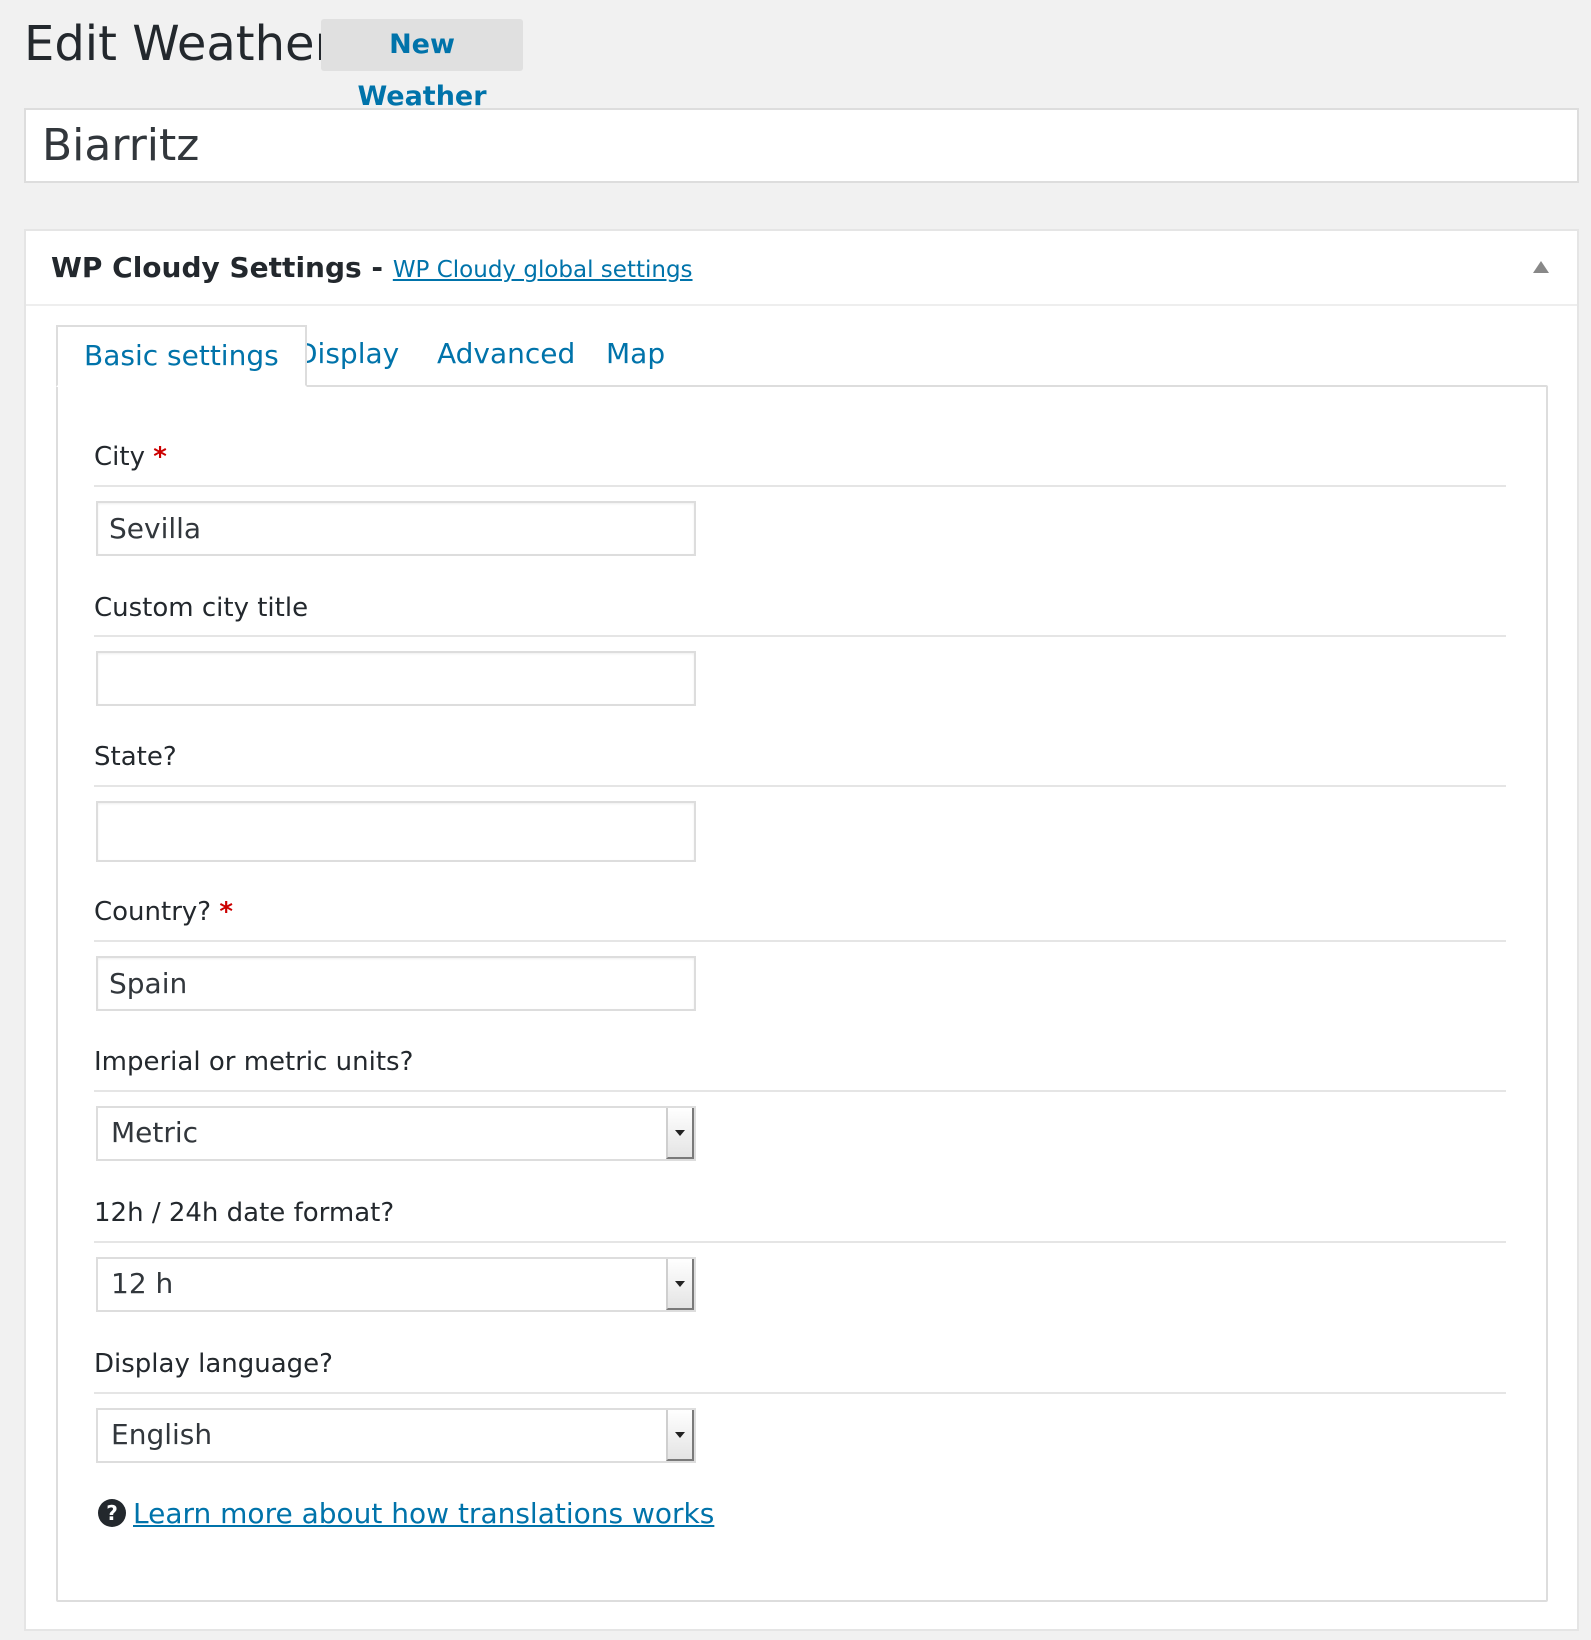  What do you see at coordinates (422, 65) in the screenshot?
I see `new-weather-button: New Weather` at bounding box center [422, 65].